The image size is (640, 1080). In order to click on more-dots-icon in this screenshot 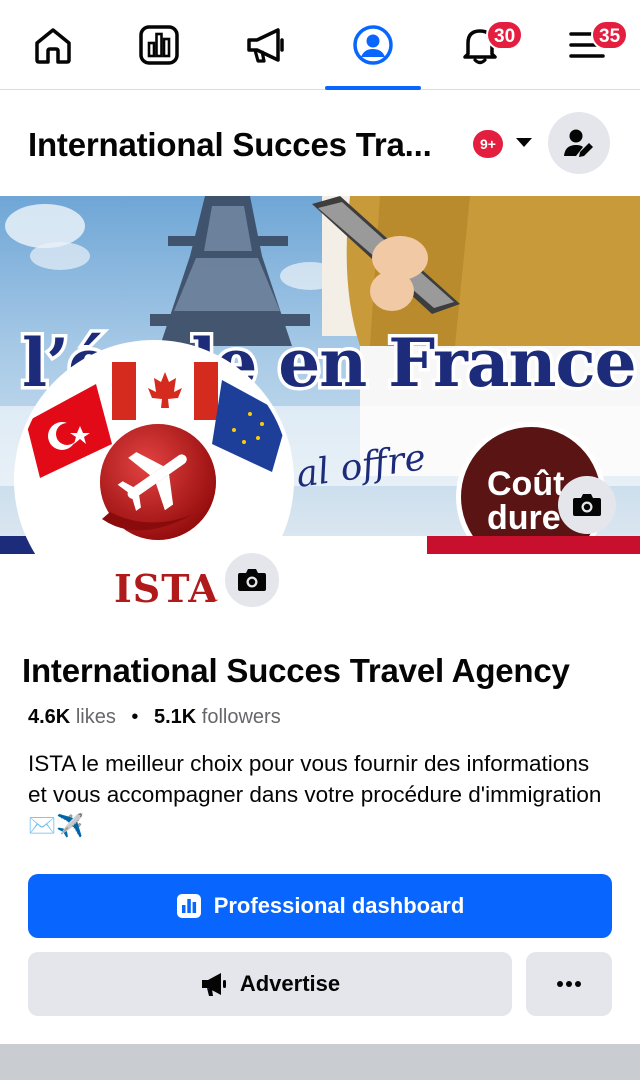, I will do `click(569, 984)`.